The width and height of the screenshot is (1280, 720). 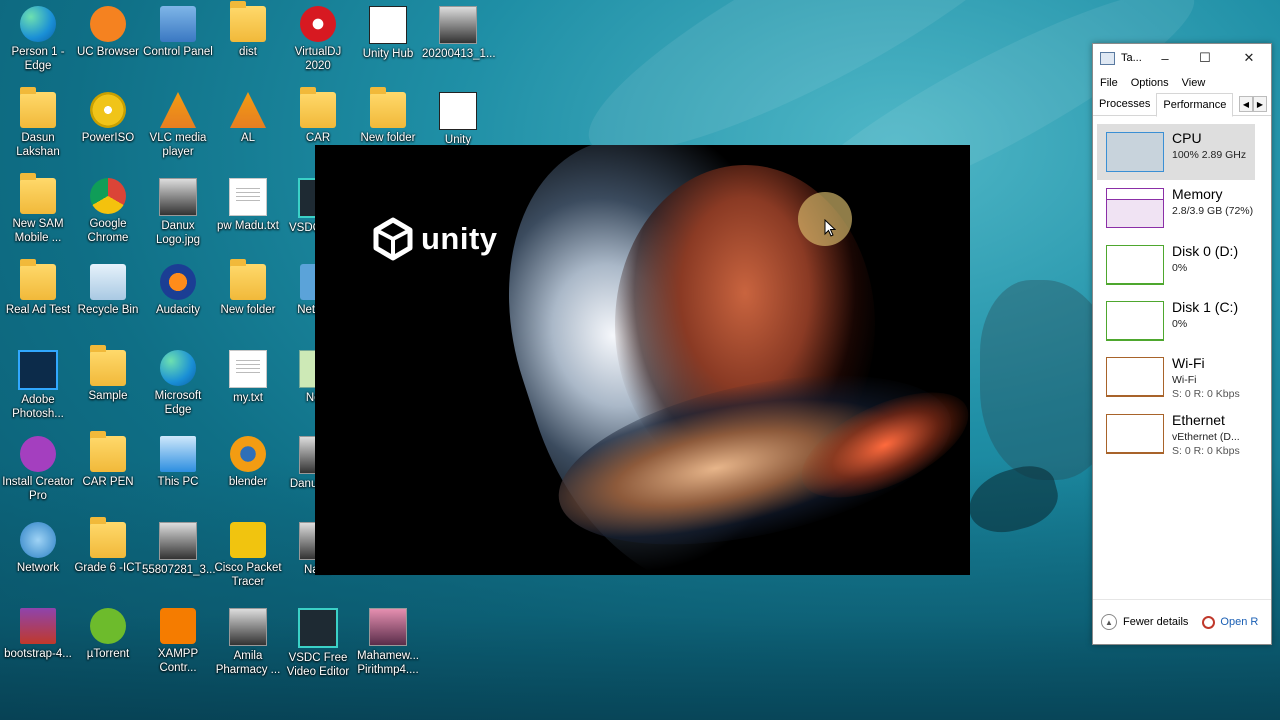 What do you see at coordinates (1249, 58) in the screenshot?
I see `close-button: ✕` at bounding box center [1249, 58].